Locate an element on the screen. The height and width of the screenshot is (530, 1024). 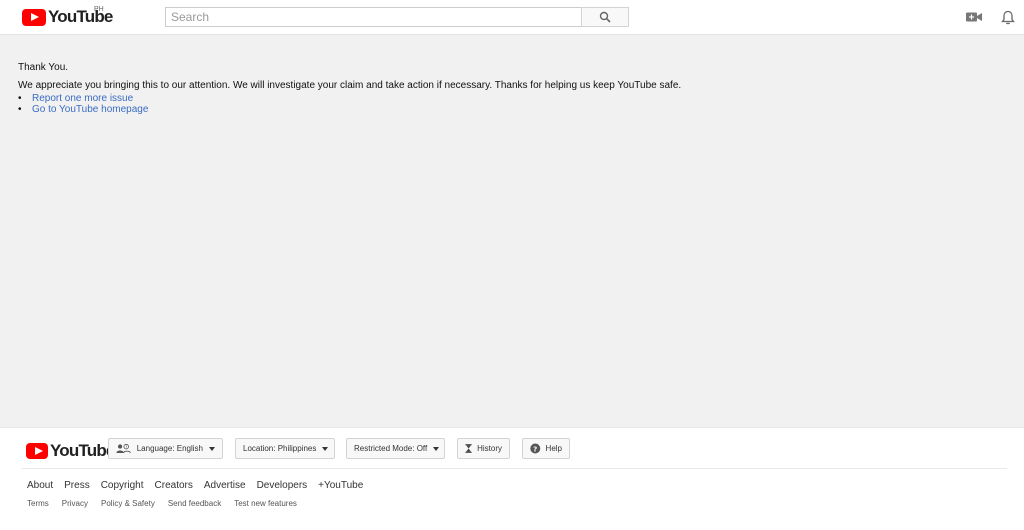
help-label: Help is located at coordinates (553, 448).